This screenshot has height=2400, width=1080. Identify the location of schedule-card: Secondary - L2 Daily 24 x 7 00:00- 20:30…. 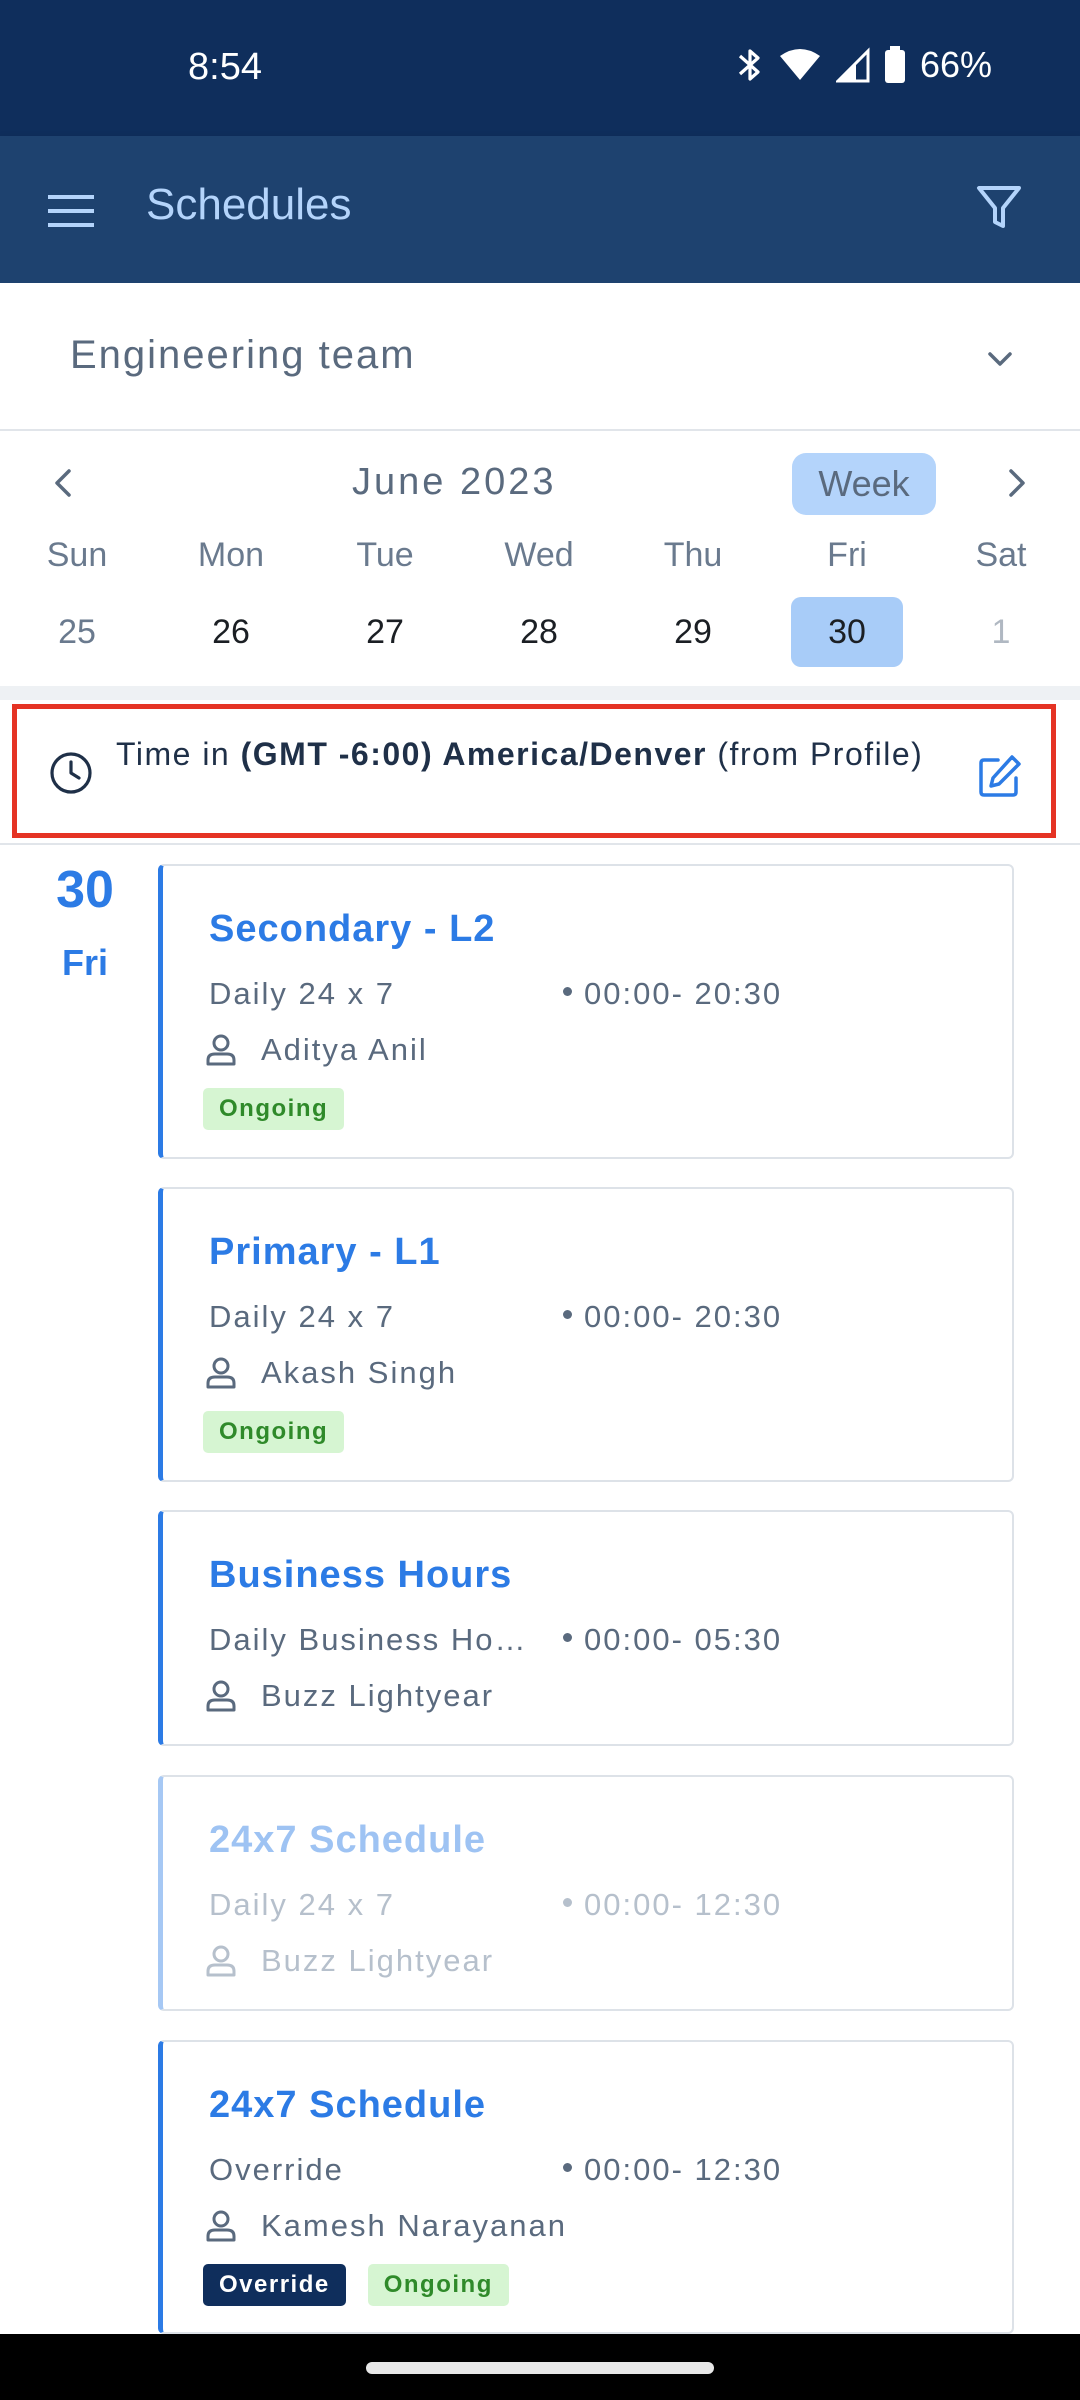
(586, 1011).